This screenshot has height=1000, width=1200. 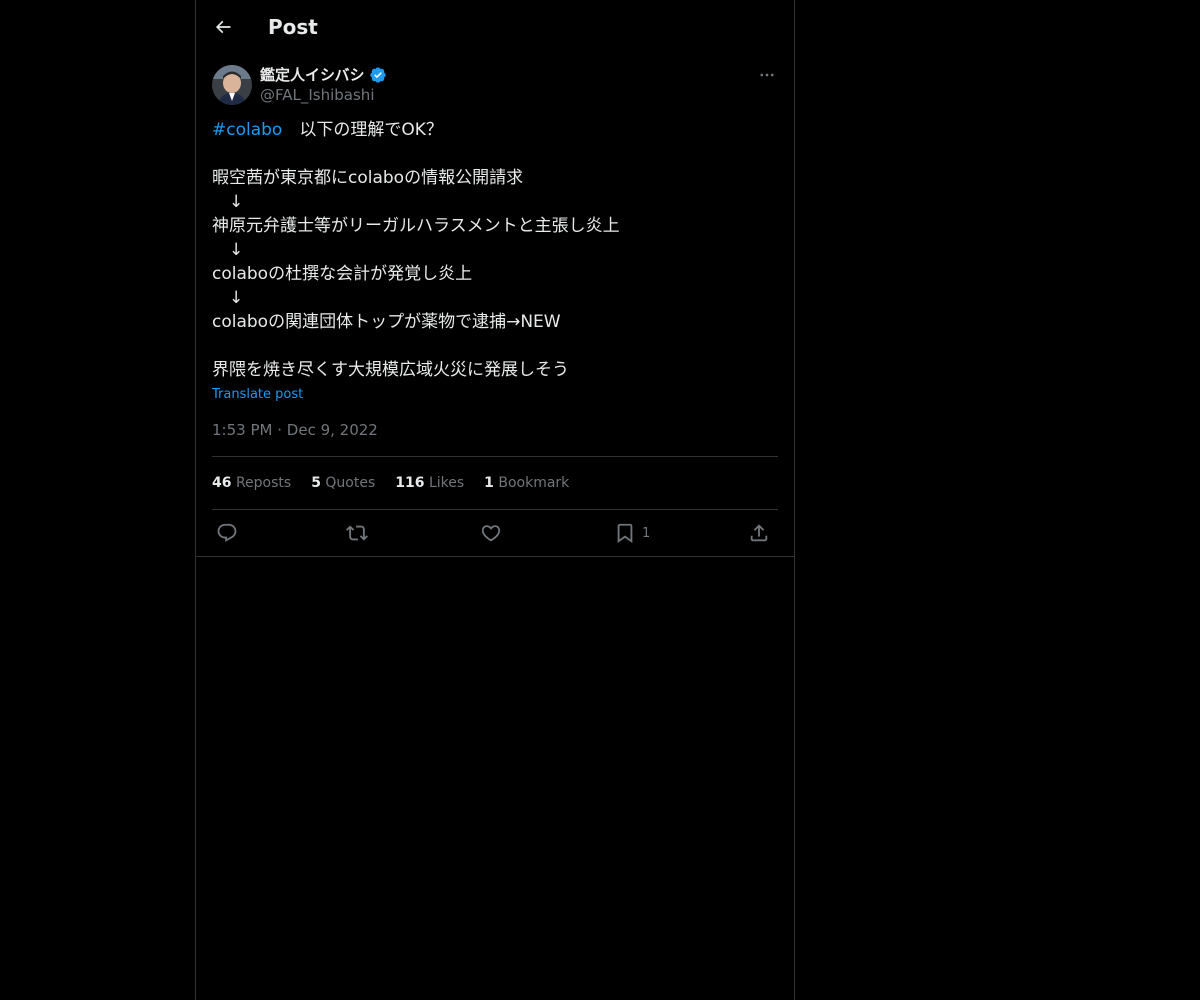 What do you see at coordinates (293, 27) in the screenshot?
I see `page-title: Post` at bounding box center [293, 27].